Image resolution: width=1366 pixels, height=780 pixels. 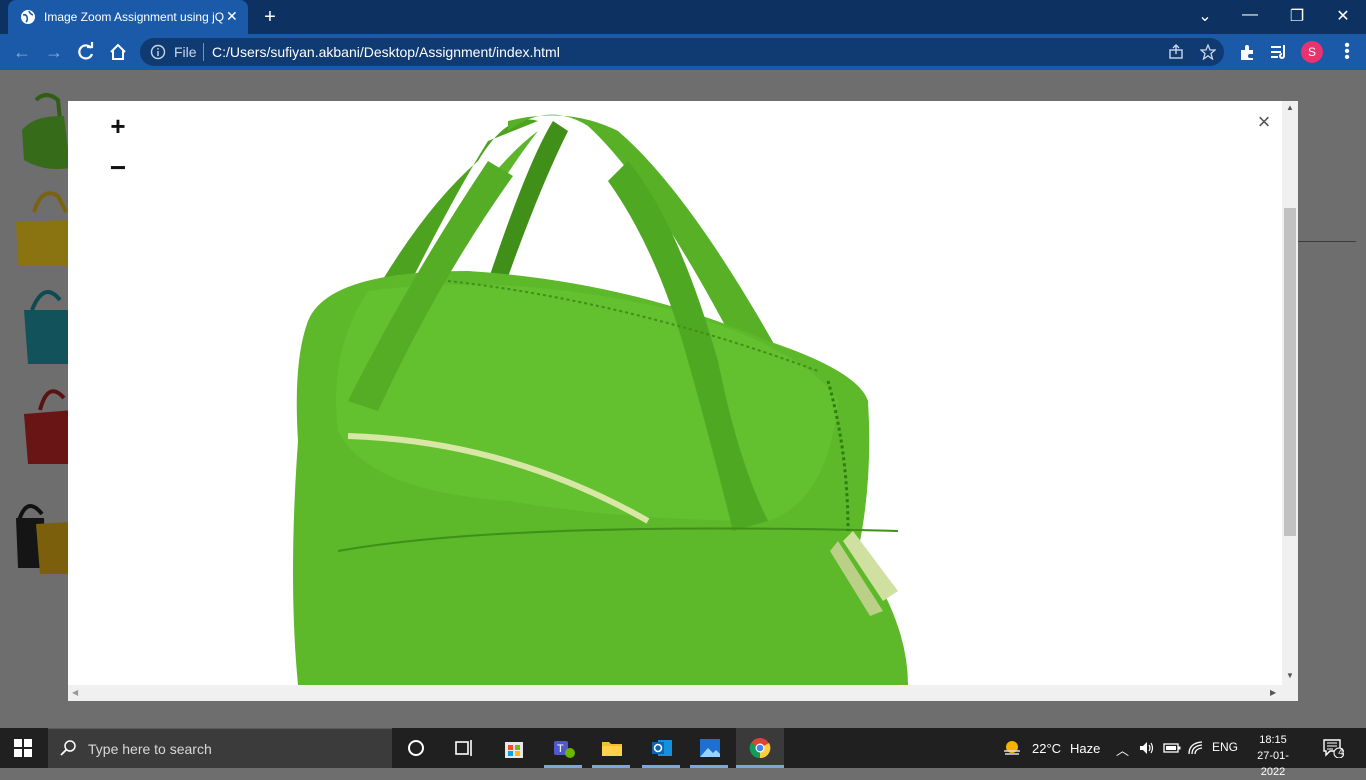 I want to click on menu-kebab-icon: • • •, so click(x=1347, y=52).